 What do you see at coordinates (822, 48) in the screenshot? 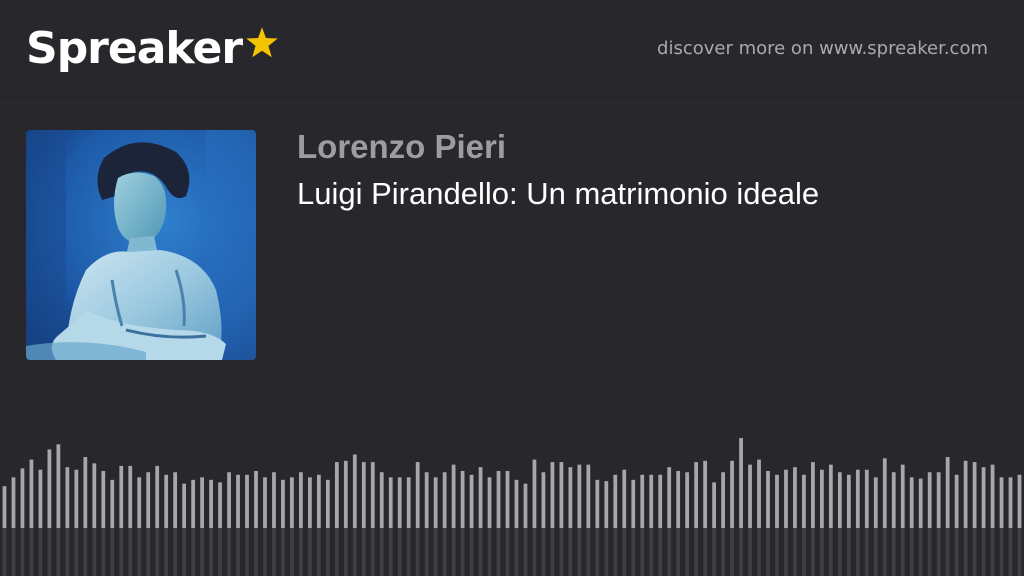
I see `discover-more-link: discover more on www.spreaker.com` at bounding box center [822, 48].